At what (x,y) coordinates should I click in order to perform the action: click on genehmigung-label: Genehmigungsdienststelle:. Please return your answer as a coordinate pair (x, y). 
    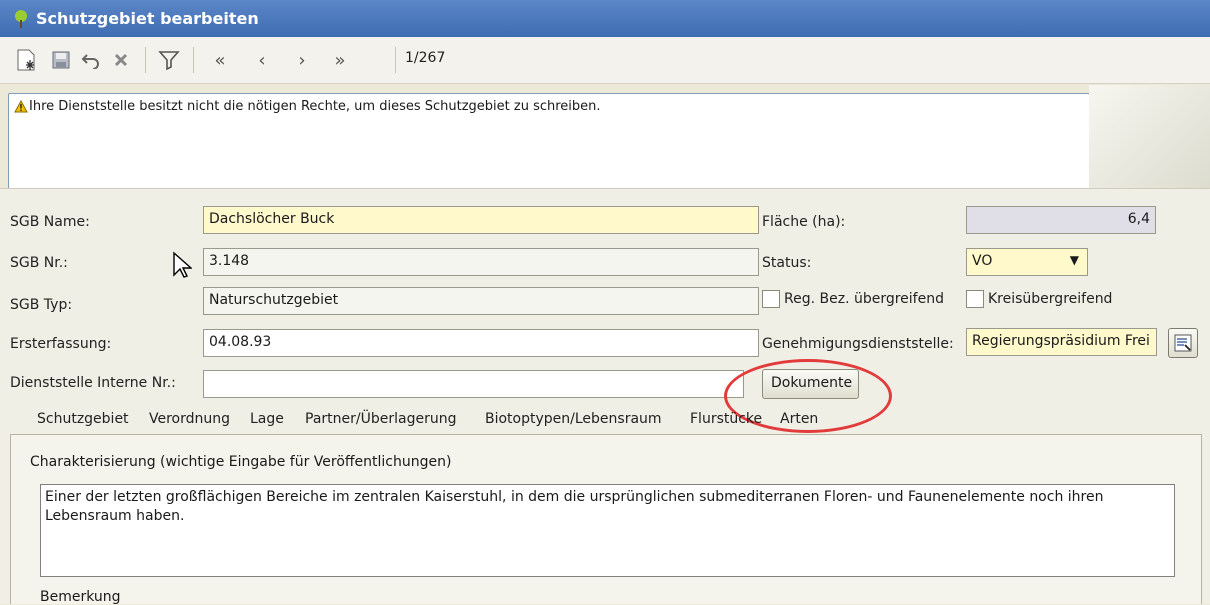
    Looking at the image, I should click on (858, 344).